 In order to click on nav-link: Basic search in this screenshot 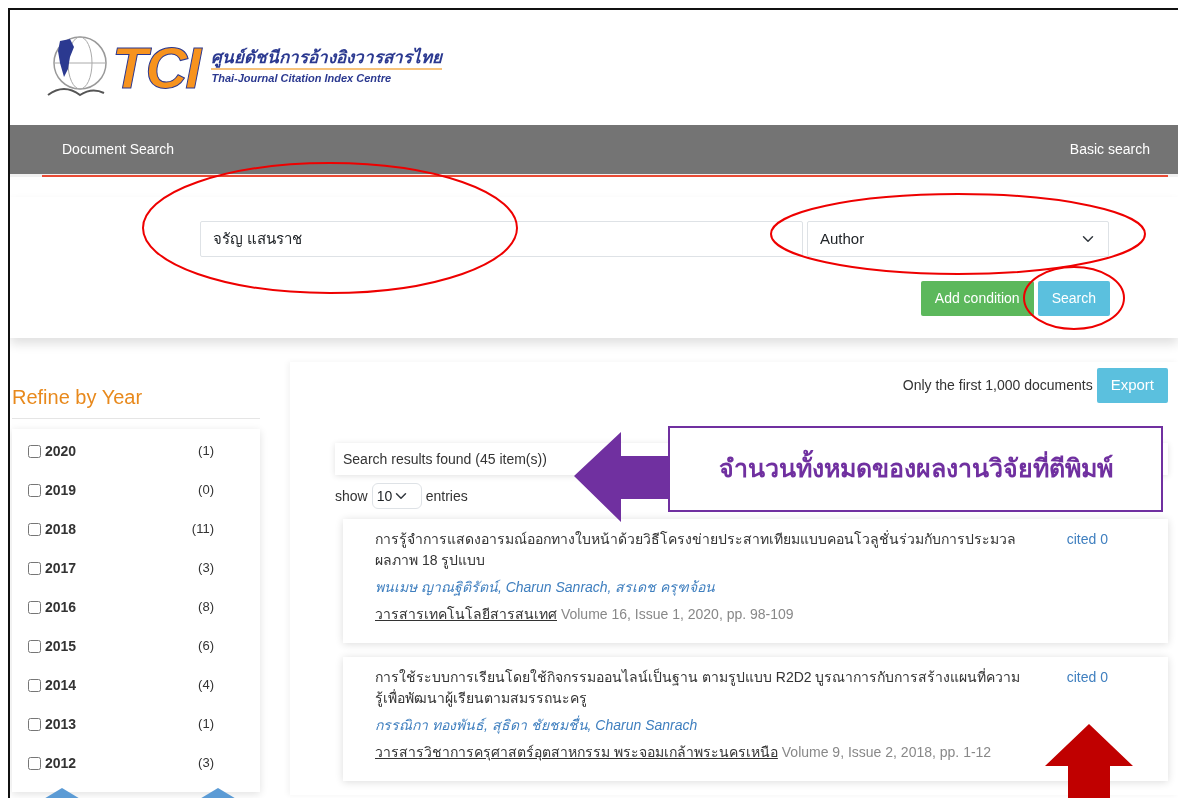, I will do `click(1109, 149)`.